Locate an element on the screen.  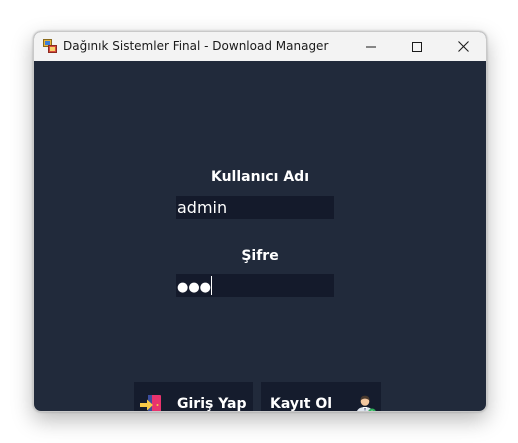
close-icon is located at coordinates (463, 46).